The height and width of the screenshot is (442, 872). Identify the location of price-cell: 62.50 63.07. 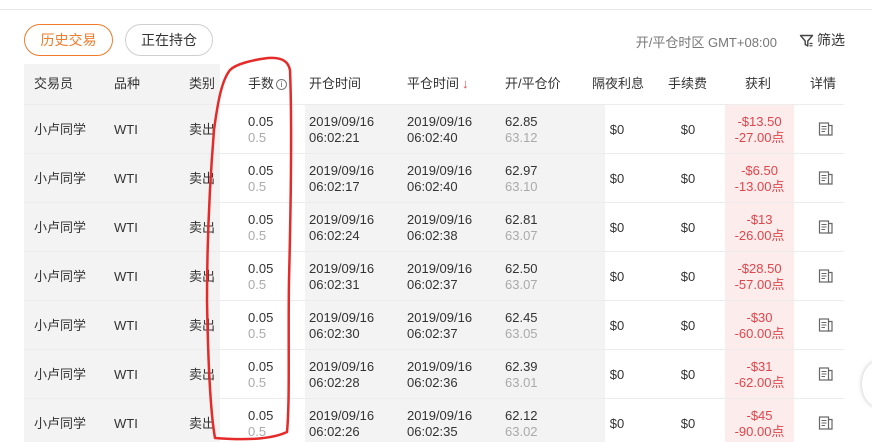
(521, 277).